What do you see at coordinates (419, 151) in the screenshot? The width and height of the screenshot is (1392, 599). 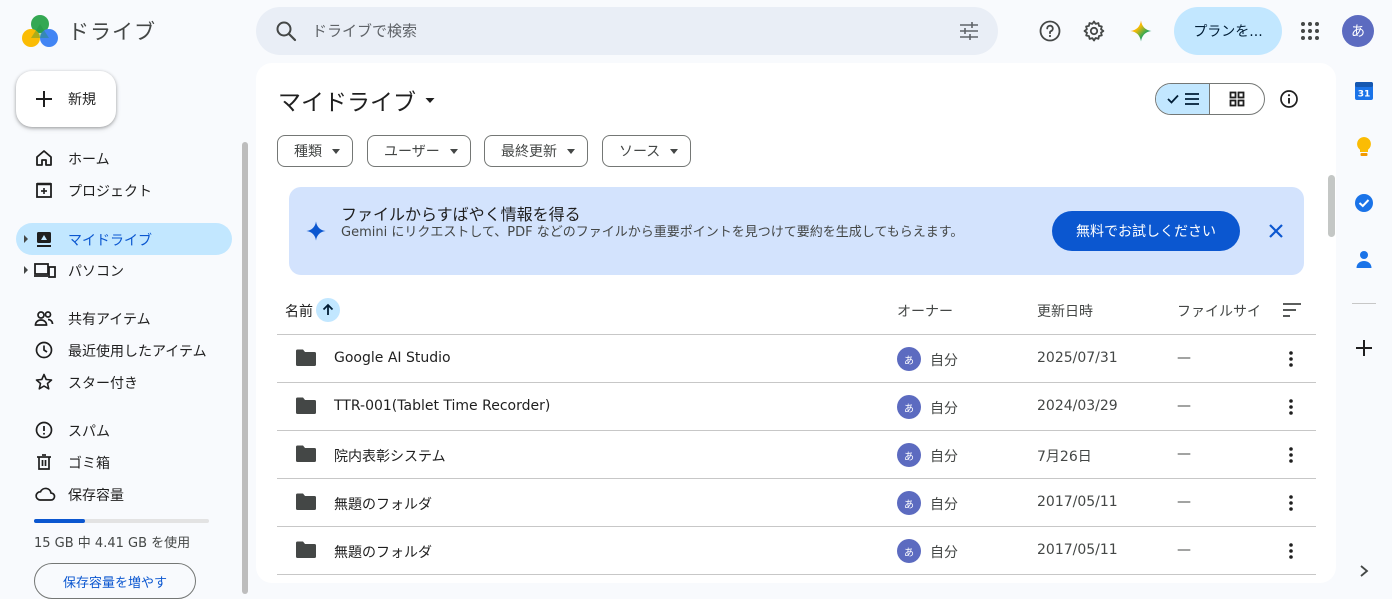 I see `filter-user-chip: ユーザー` at bounding box center [419, 151].